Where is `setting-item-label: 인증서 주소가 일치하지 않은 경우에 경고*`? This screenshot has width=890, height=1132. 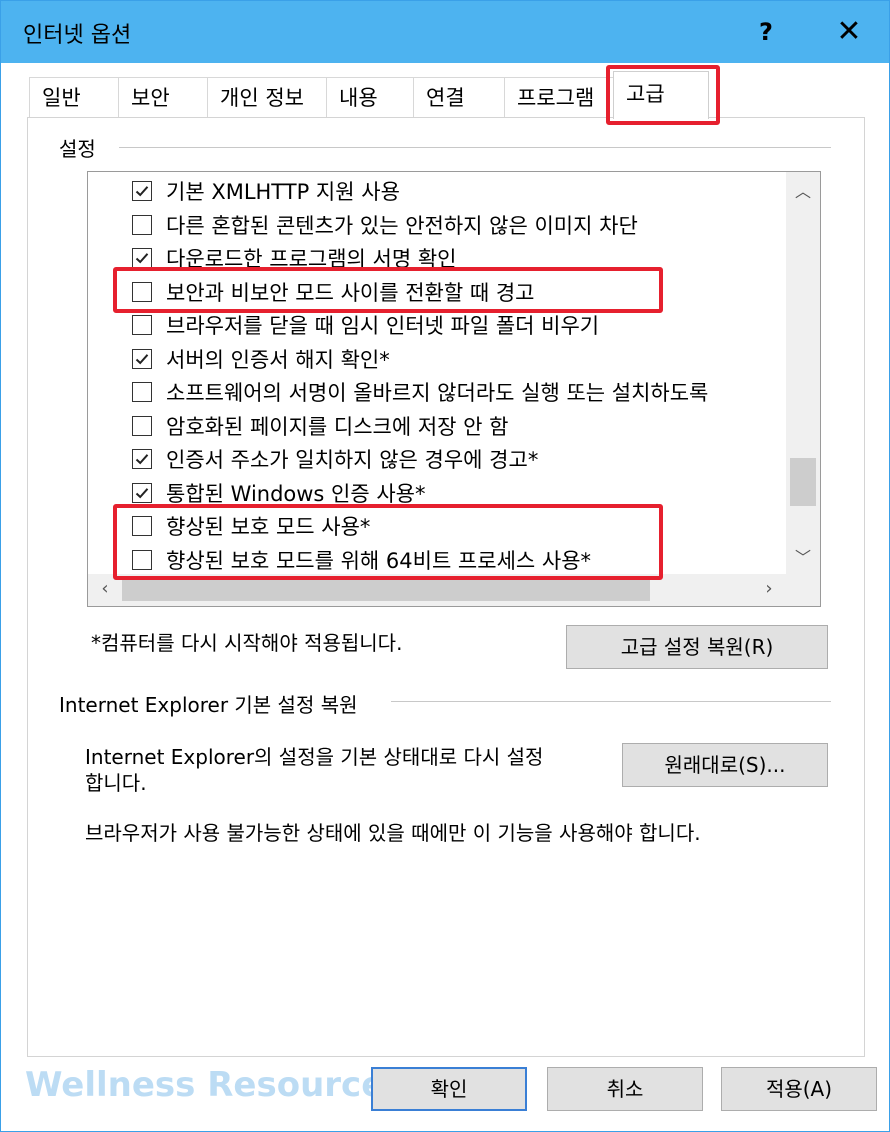 setting-item-label: 인증서 주소가 일치하지 않은 경우에 경고* is located at coordinates (352, 460).